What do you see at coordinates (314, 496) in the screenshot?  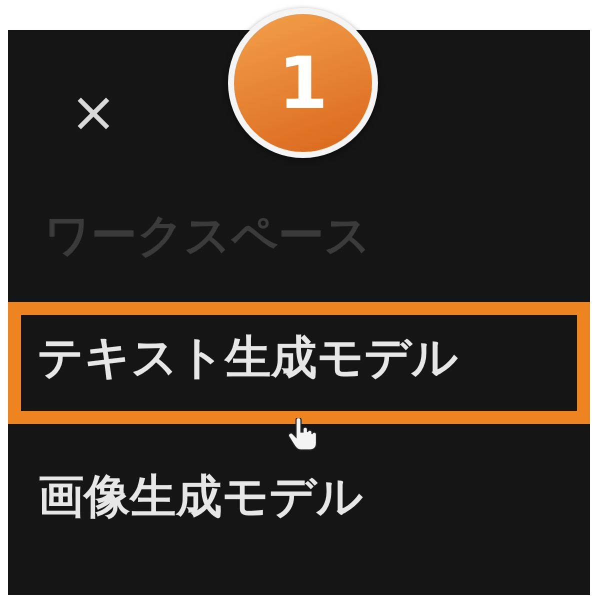 I see `menu-item: 画像生成モデル` at bounding box center [314, 496].